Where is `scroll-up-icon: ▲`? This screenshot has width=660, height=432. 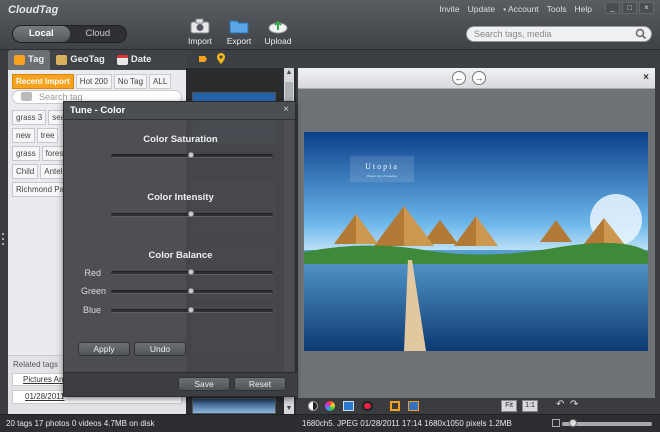 scroll-up-icon: ▲ is located at coordinates (289, 73).